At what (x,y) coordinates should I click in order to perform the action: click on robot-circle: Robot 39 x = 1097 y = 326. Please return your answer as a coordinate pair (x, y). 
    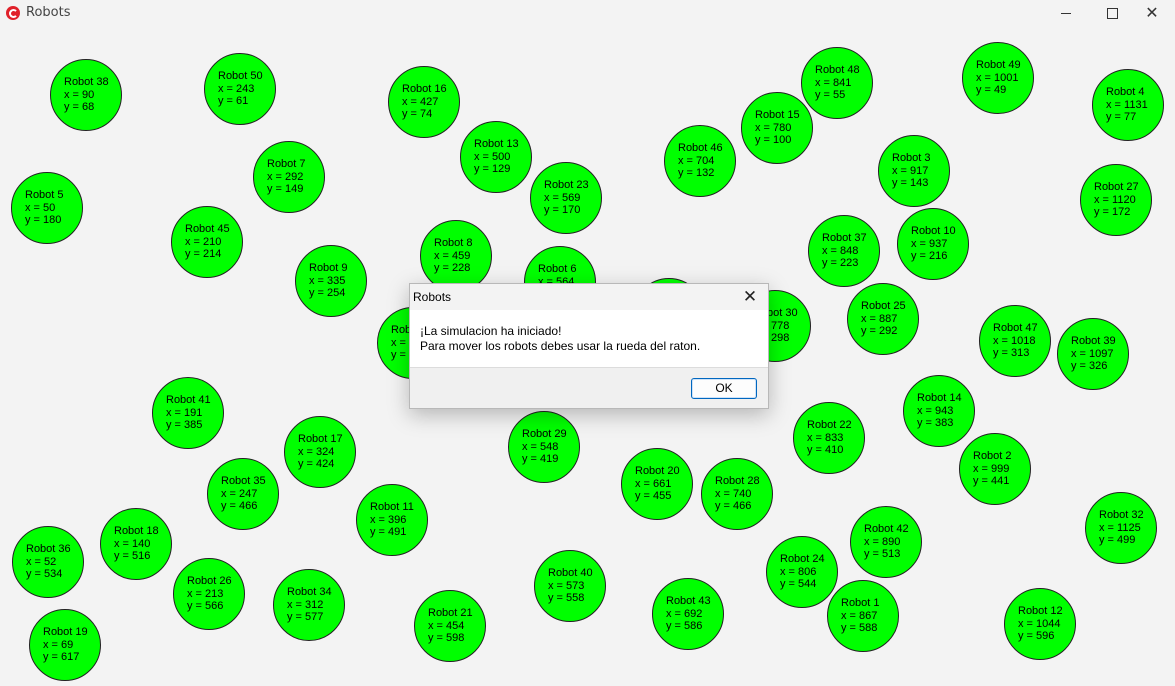
    Looking at the image, I should click on (1093, 354).